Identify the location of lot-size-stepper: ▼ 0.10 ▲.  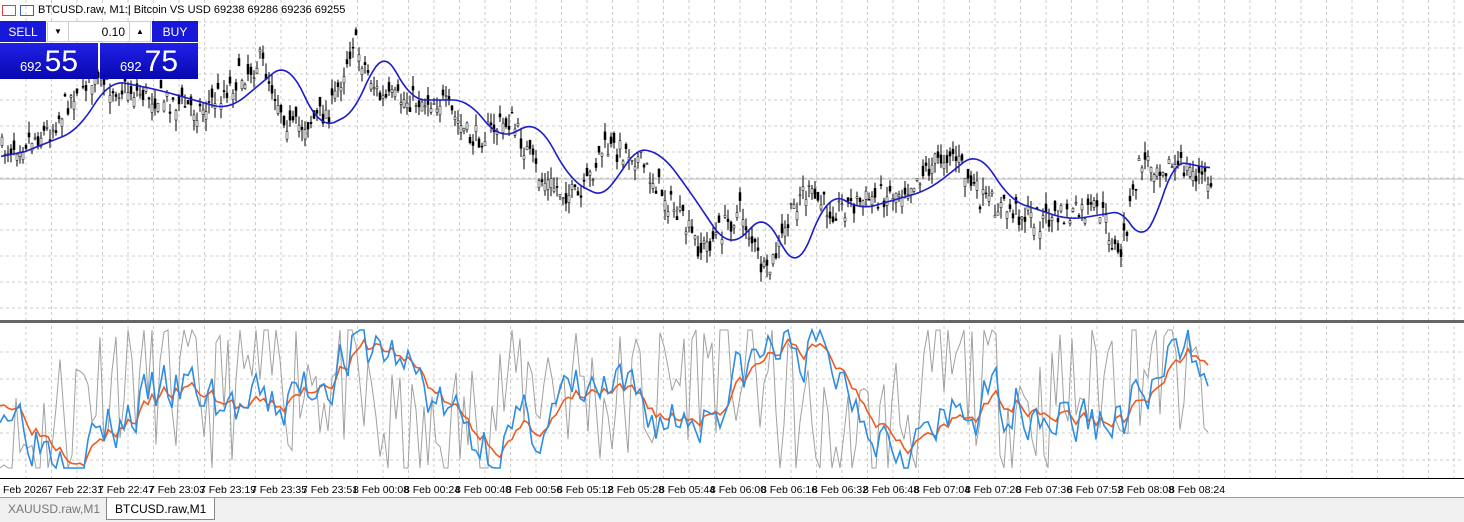
(99, 31).